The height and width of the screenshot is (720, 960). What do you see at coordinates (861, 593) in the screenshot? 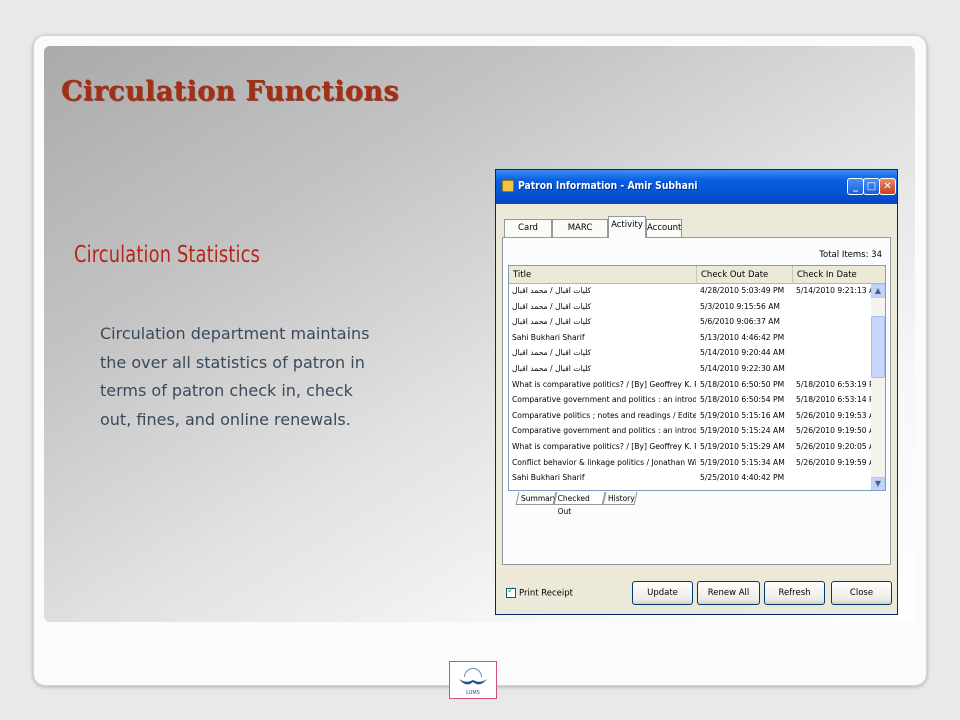
I see `close-button: Close` at bounding box center [861, 593].